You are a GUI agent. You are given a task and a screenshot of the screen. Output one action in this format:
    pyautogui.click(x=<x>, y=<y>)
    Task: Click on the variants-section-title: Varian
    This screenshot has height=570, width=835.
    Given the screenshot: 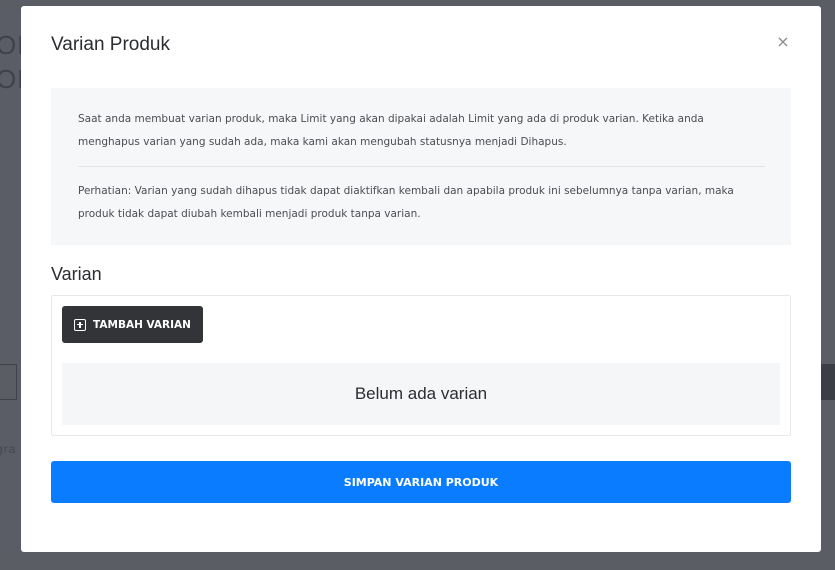 What is the action you would take?
    pyautogui.click(x=76, y=274)
    